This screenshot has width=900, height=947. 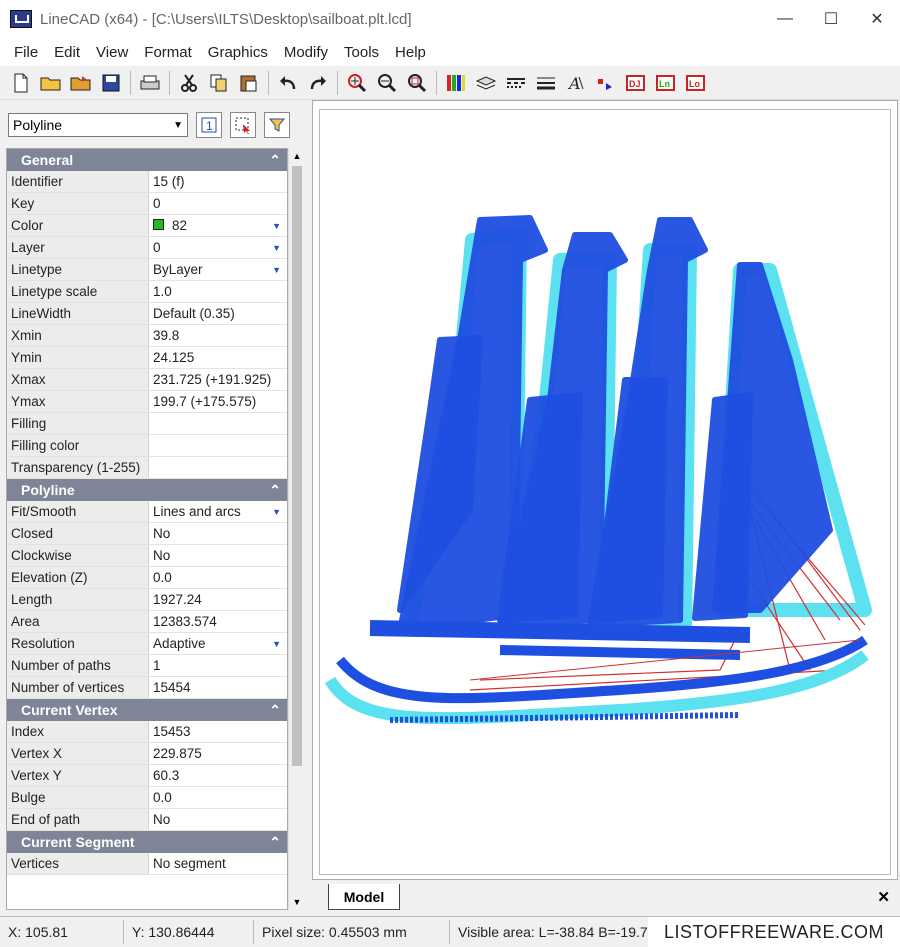 What do you see at coordinates (606, 83) in the screenshot?
I see `point-icon` at bounding box center [606, 83].